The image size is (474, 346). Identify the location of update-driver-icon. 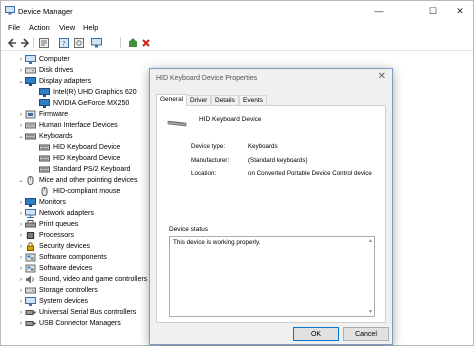
(132, 42).